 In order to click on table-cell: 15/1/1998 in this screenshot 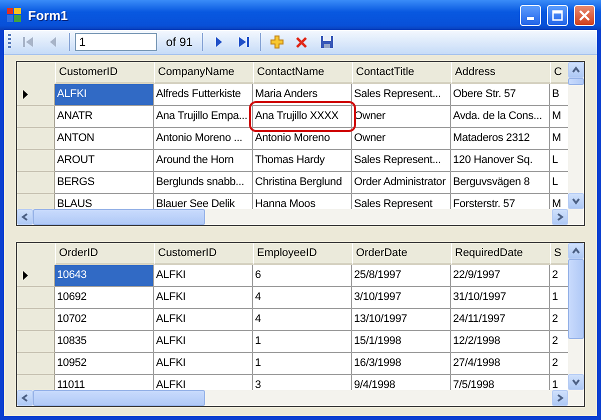, I will do `click(401, 342)`.